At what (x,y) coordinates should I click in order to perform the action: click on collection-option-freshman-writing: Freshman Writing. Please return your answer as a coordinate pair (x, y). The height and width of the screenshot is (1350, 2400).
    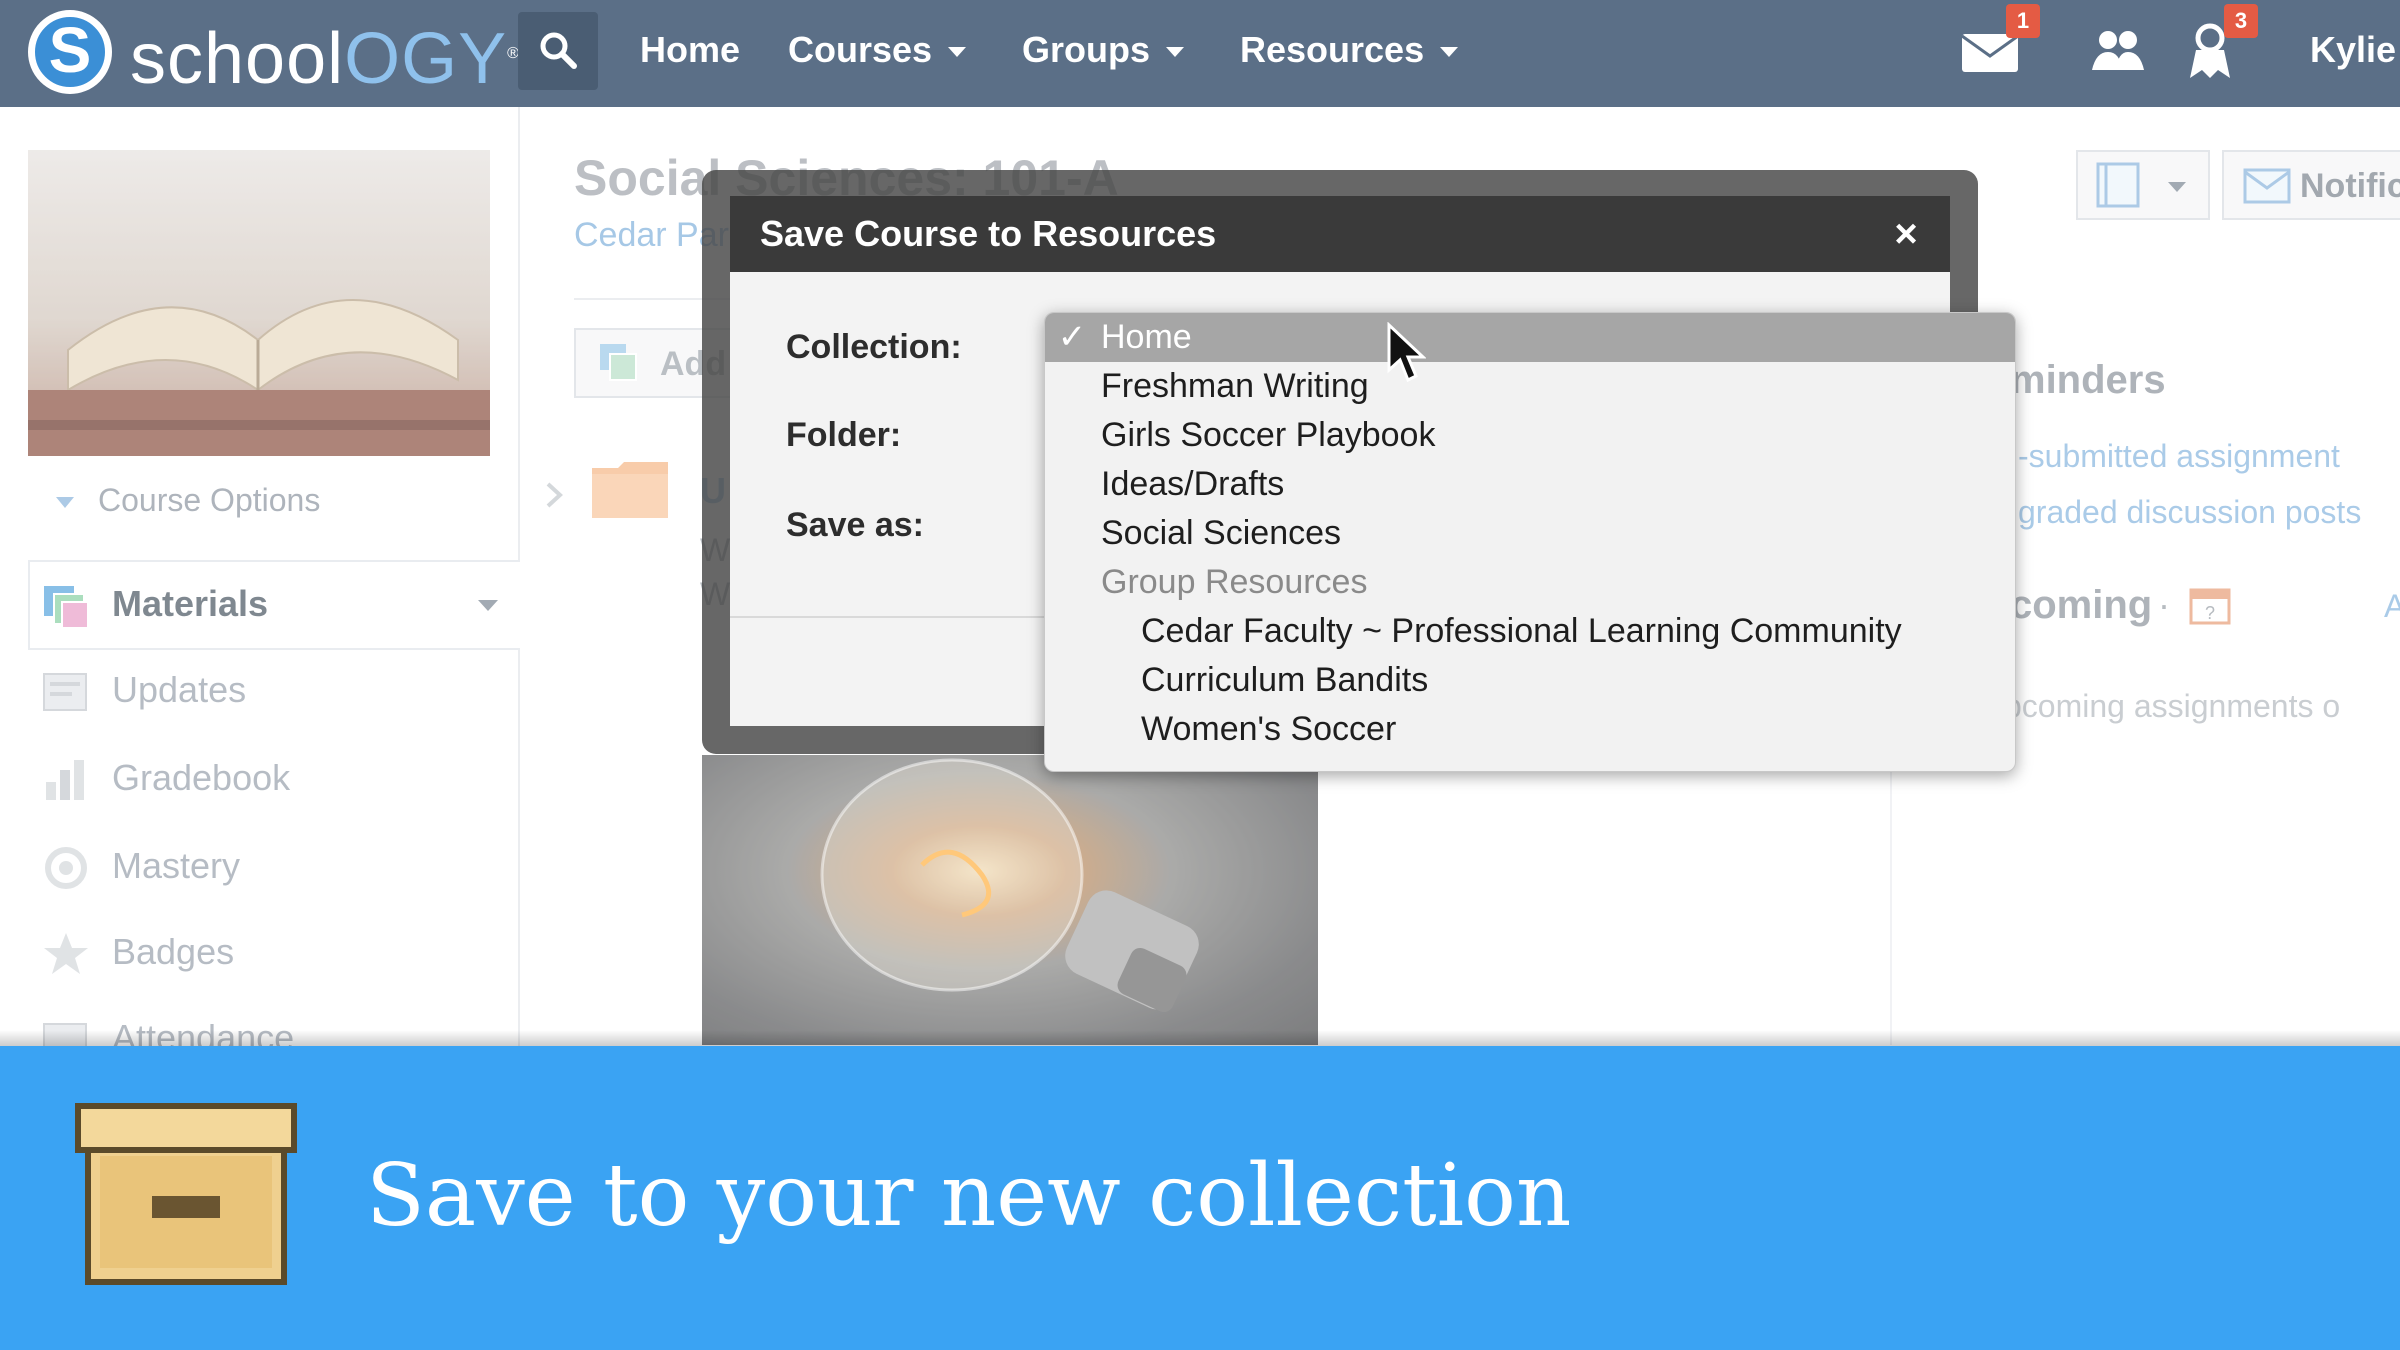
    Looking at the image, I should click on (1530, 386).